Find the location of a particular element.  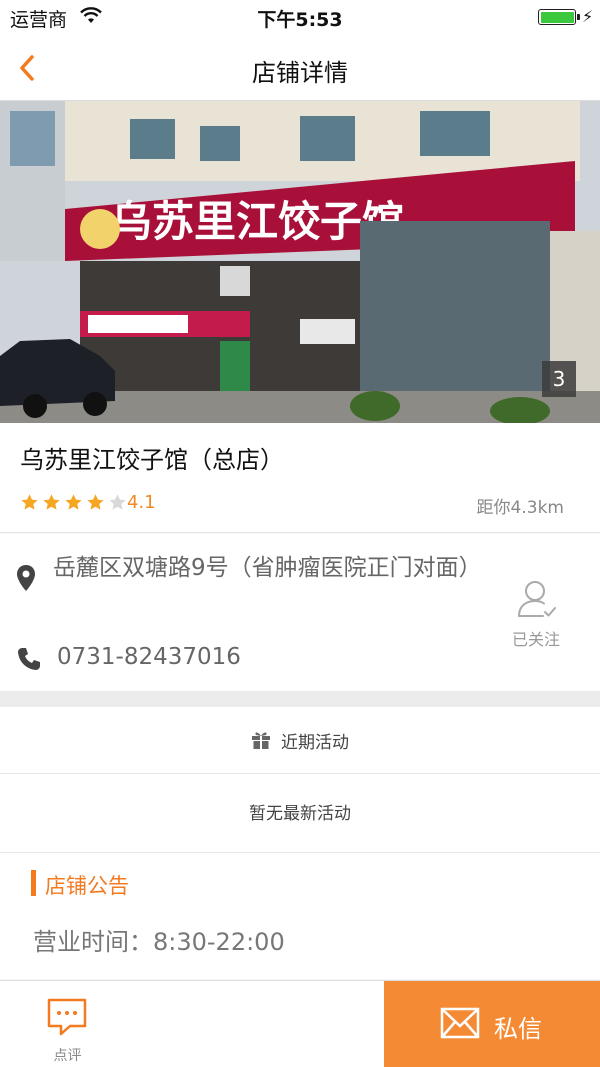

battery-tip is located at coordinates (578, 17).